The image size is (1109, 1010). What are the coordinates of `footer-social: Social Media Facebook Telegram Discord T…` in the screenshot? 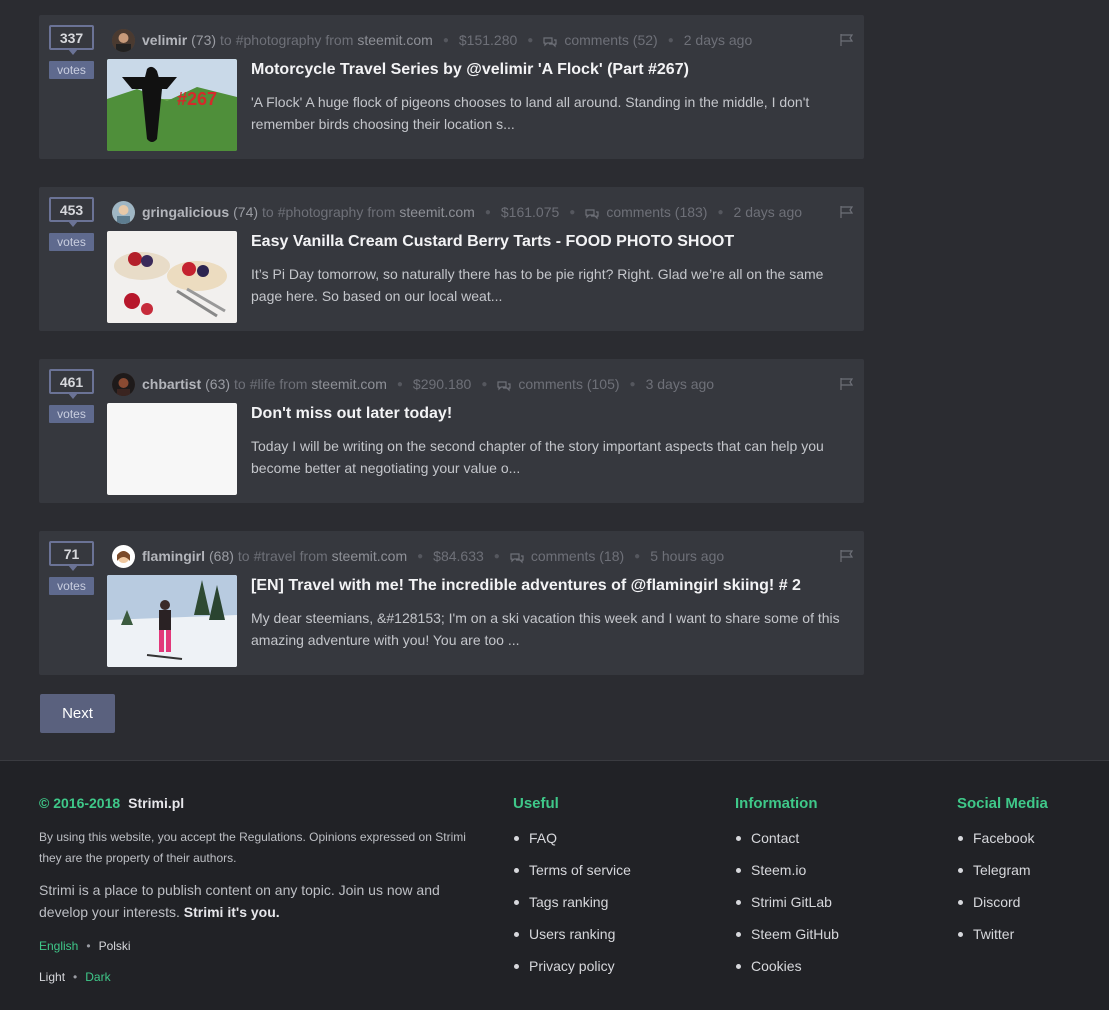 It's located at (1002, 876).